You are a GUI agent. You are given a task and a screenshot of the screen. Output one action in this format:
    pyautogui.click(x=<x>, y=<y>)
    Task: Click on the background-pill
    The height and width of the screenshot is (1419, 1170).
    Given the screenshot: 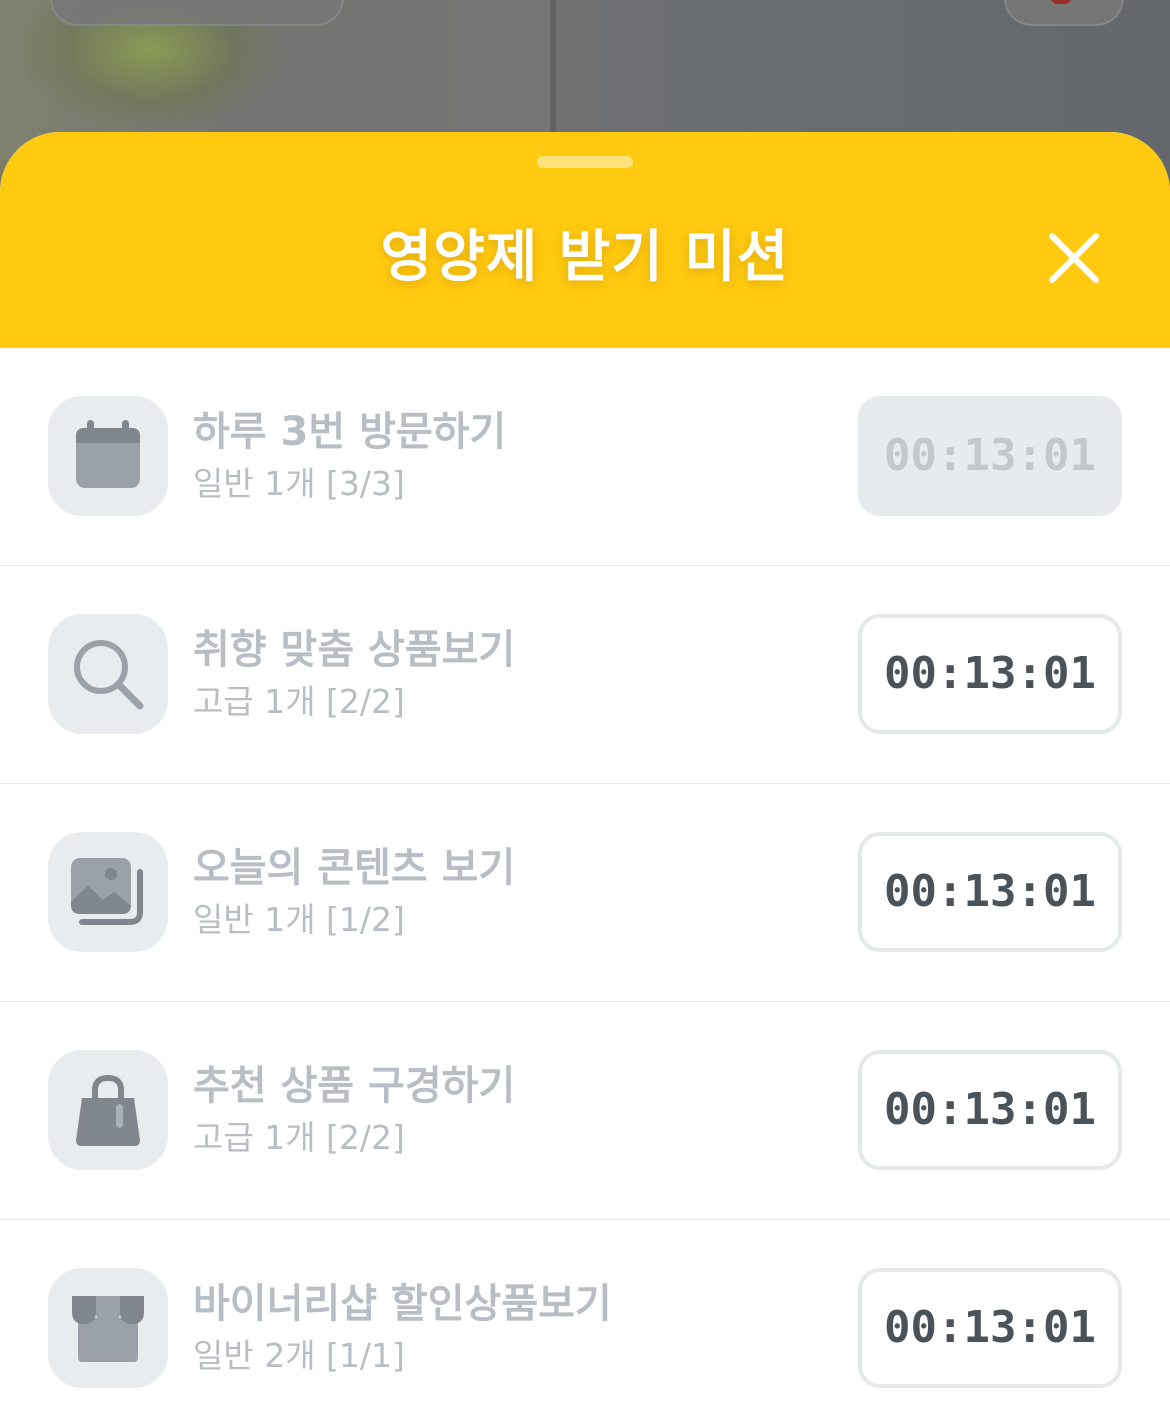 What is the action you would take?
    pyautogui.click(x=197, y=13)
    